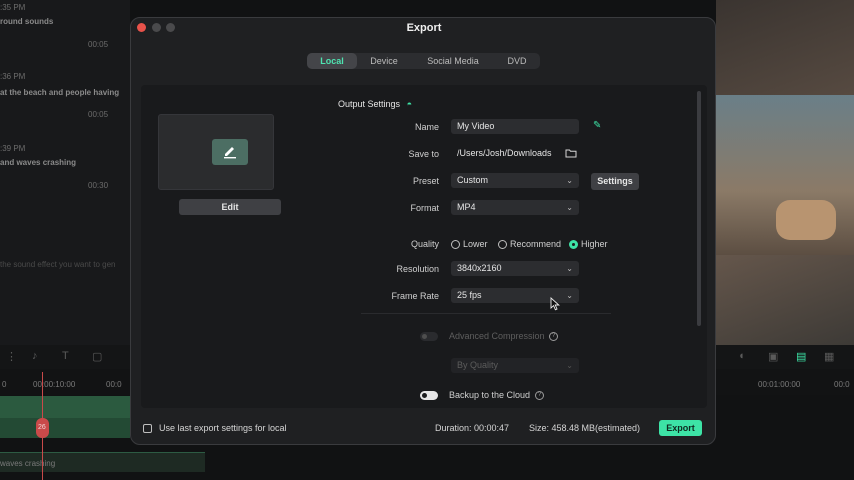  I want to click on edit-button: Edit, so click(230, 207).